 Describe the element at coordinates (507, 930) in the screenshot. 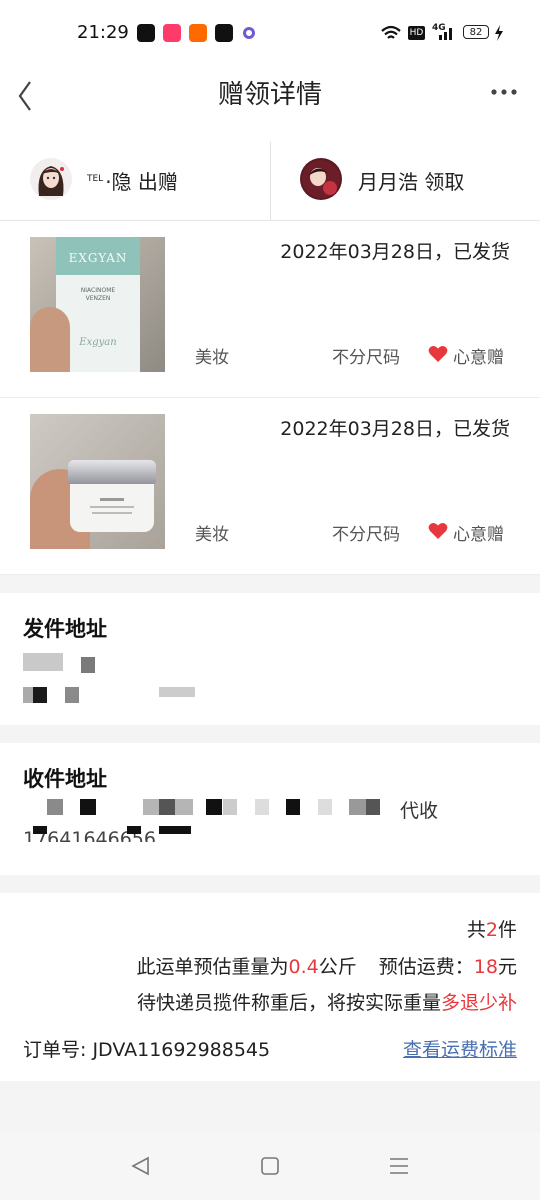

I see `count-suffix: 件` at that location.